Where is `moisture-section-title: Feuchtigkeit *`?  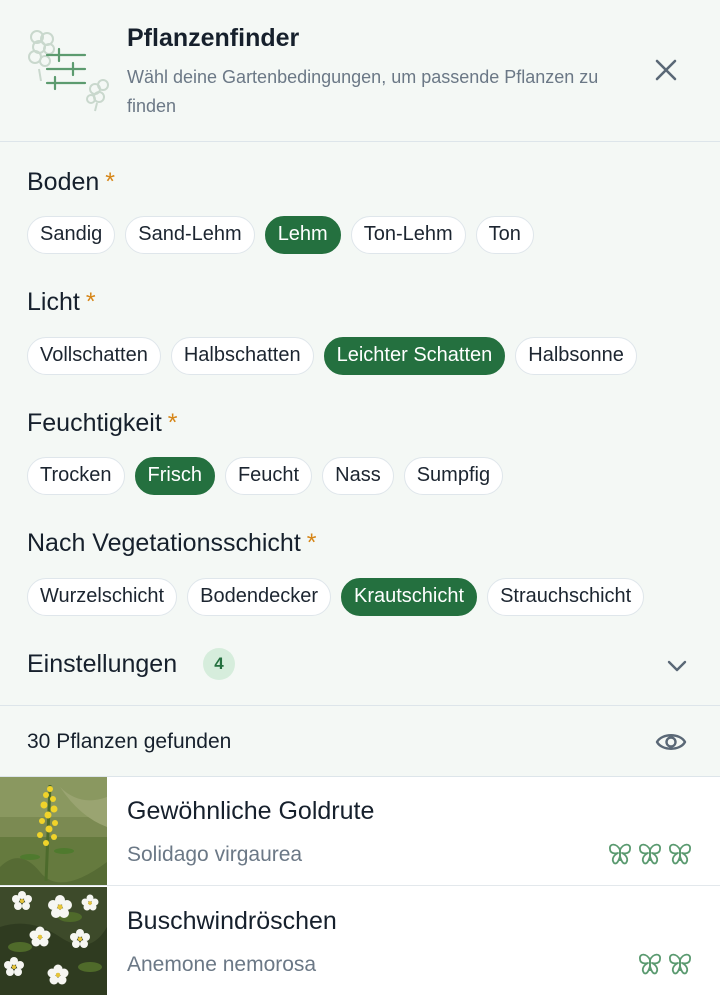 moisture-section-title: Feuchtigkeit * is located at coordinates (102, 423).